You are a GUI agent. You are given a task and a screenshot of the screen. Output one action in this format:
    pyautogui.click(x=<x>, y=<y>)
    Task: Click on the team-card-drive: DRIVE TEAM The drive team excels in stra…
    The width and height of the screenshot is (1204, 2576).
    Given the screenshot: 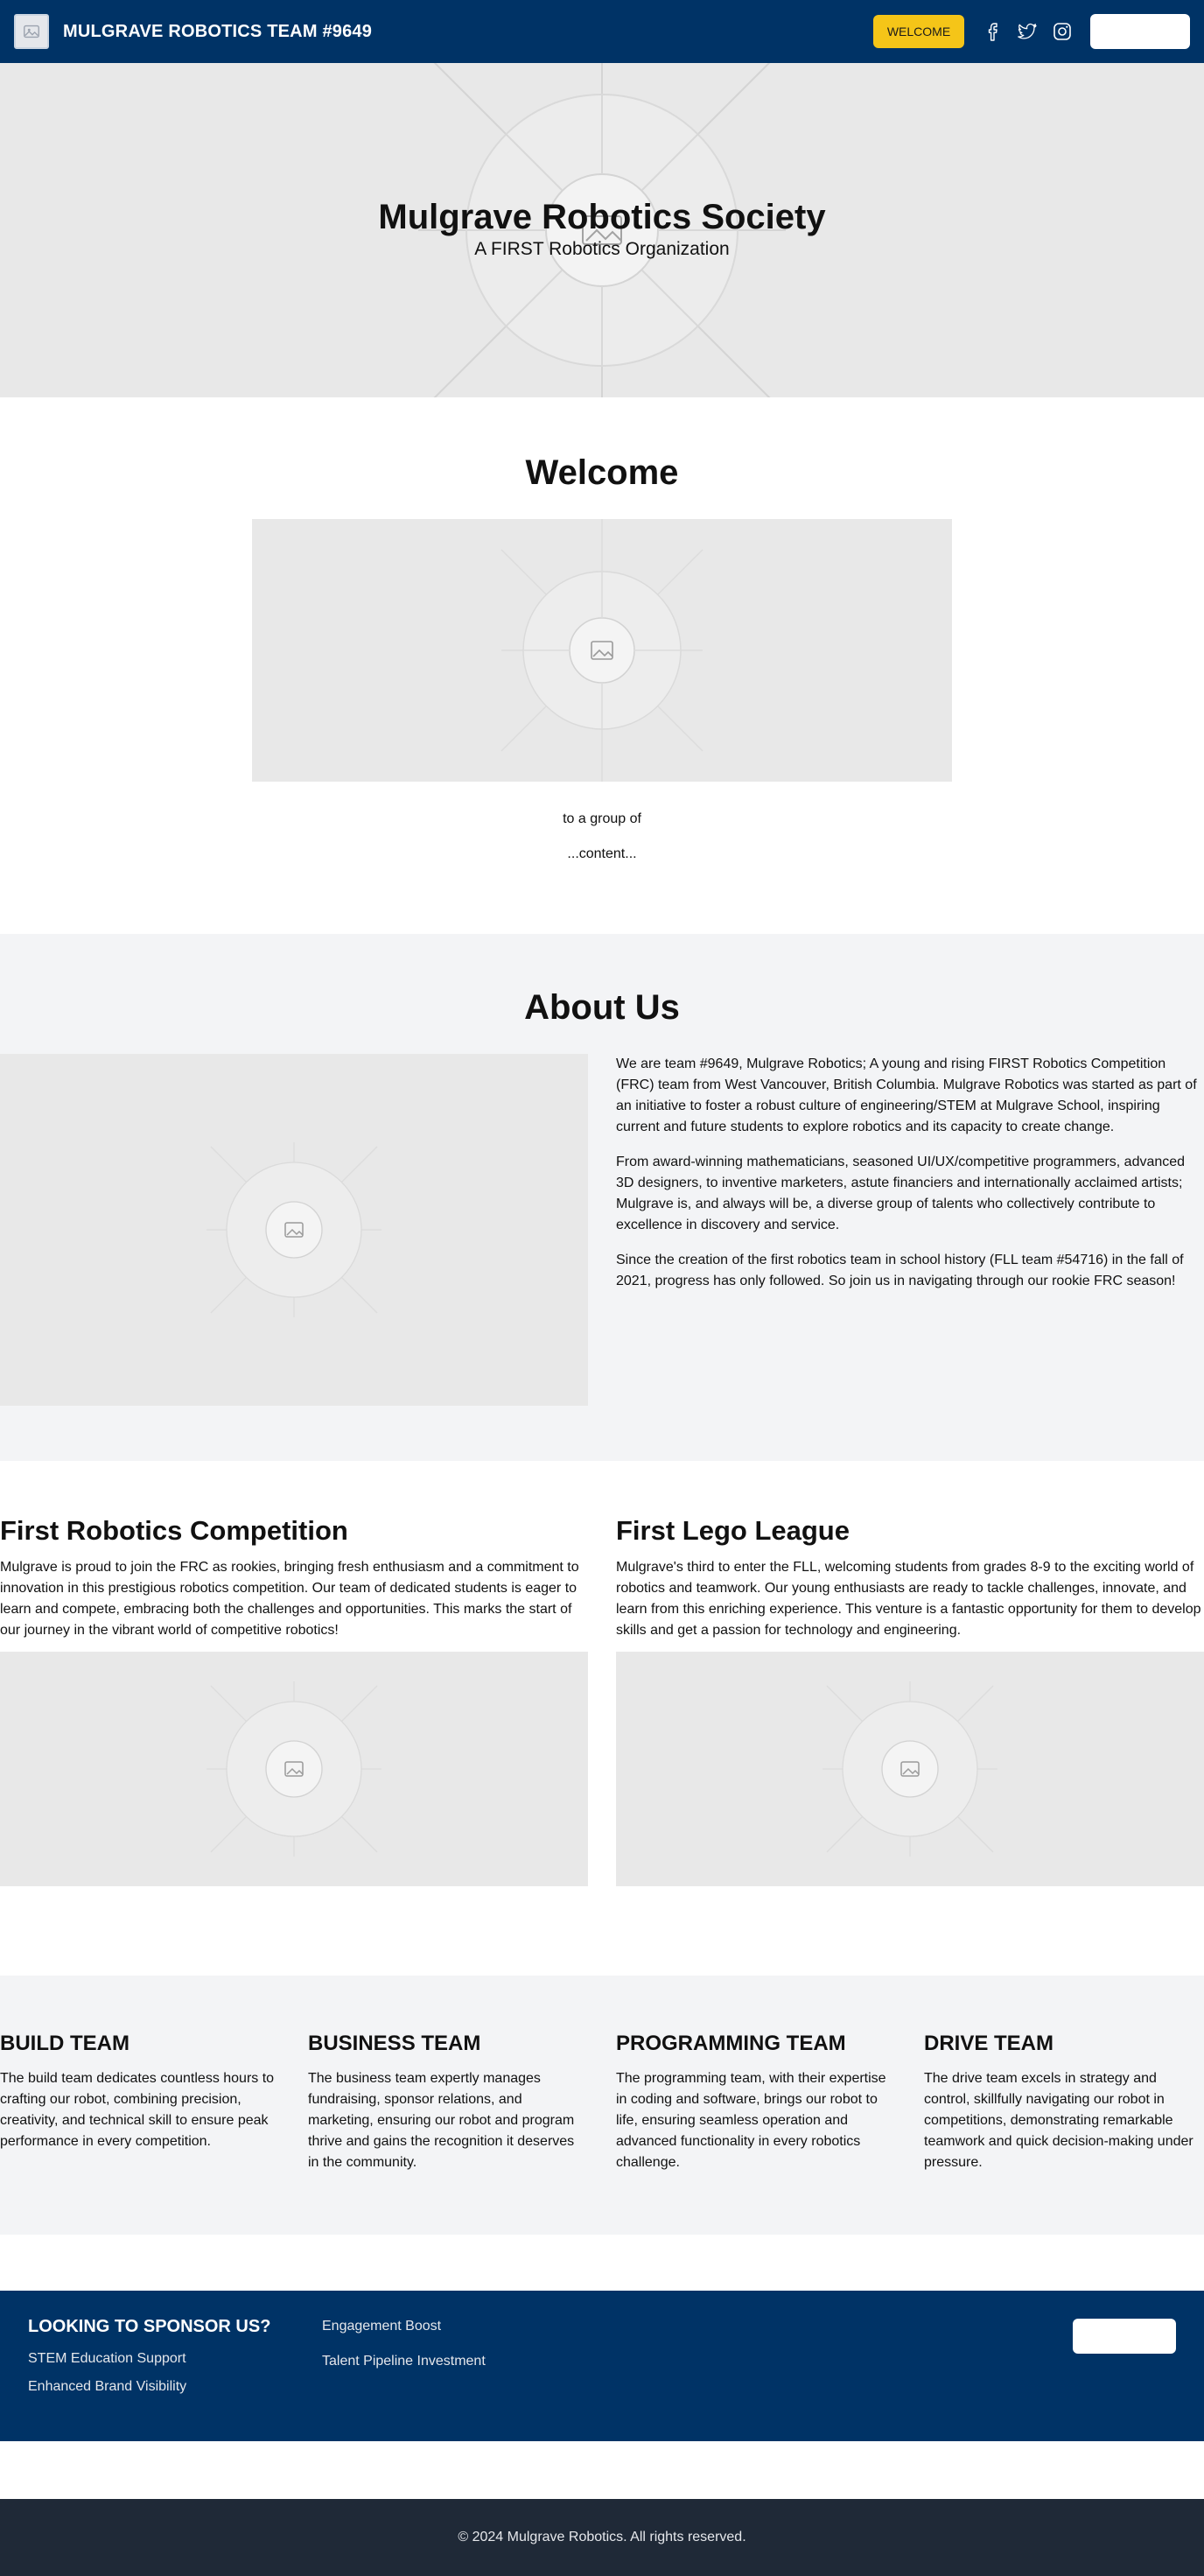 What is the action you would take?
    pyautogui.click(x=1064, y=2133)
    